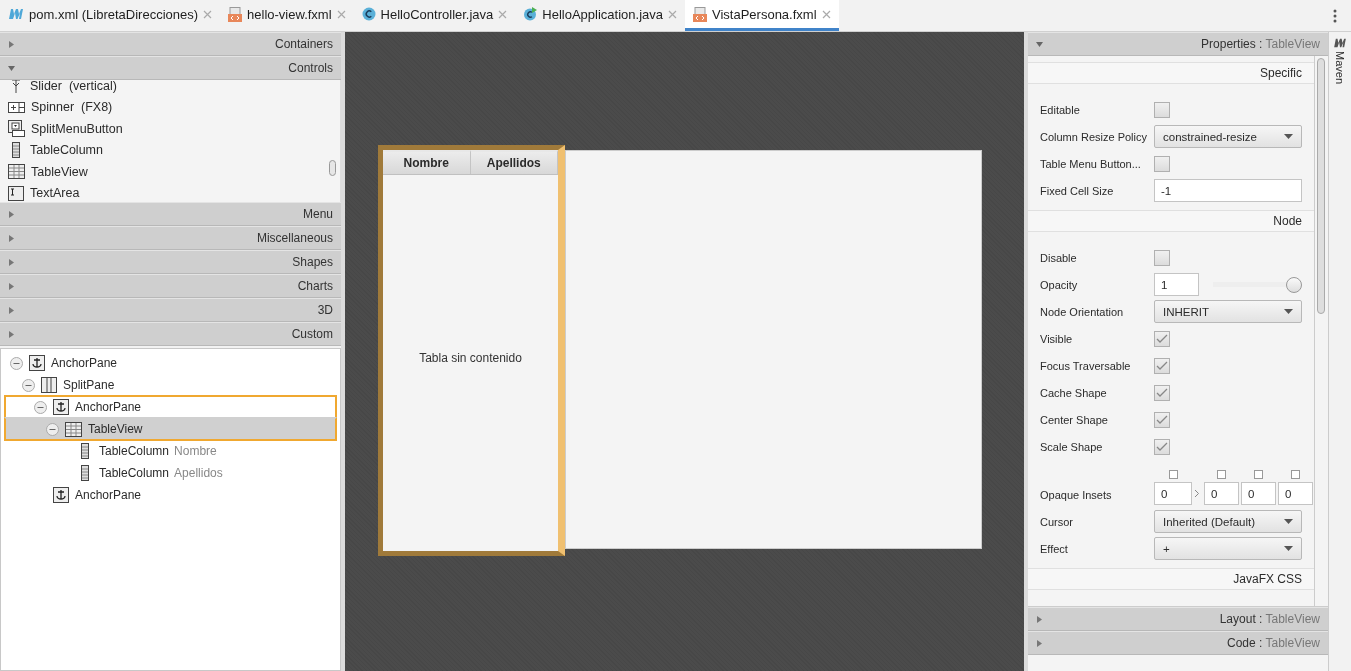 This screenshot has height=671, width=1351. What do you see at coordinates (1228, 521) in the screenshot?
I see `dropdown: Inherited (Default)` at bounding box center [1228, 521].